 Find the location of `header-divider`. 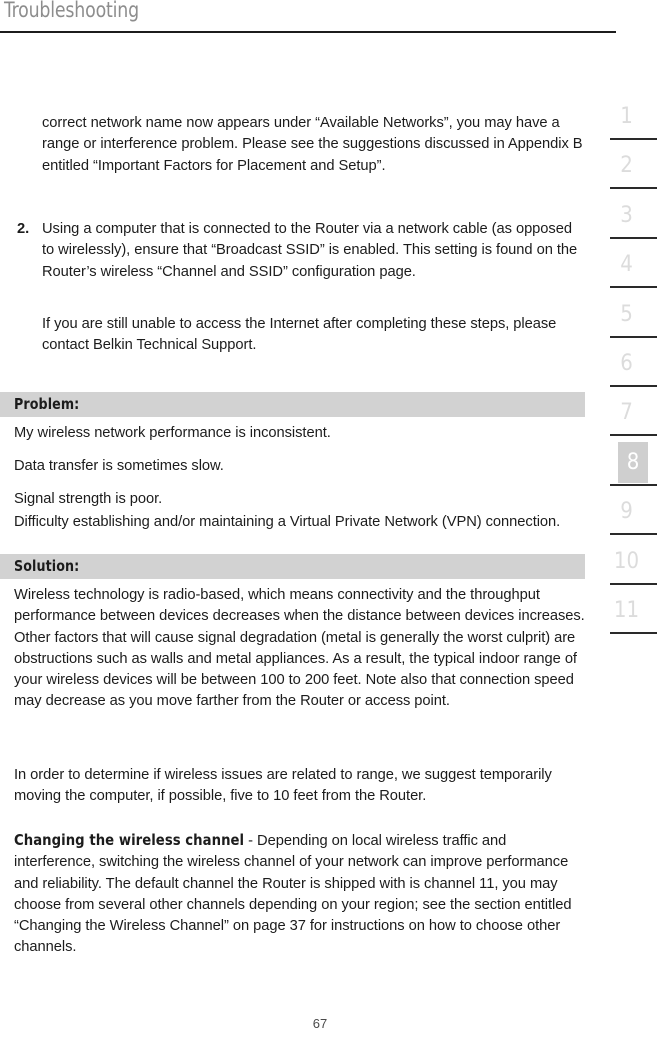

header-divider is located at coordinates (308, 32).